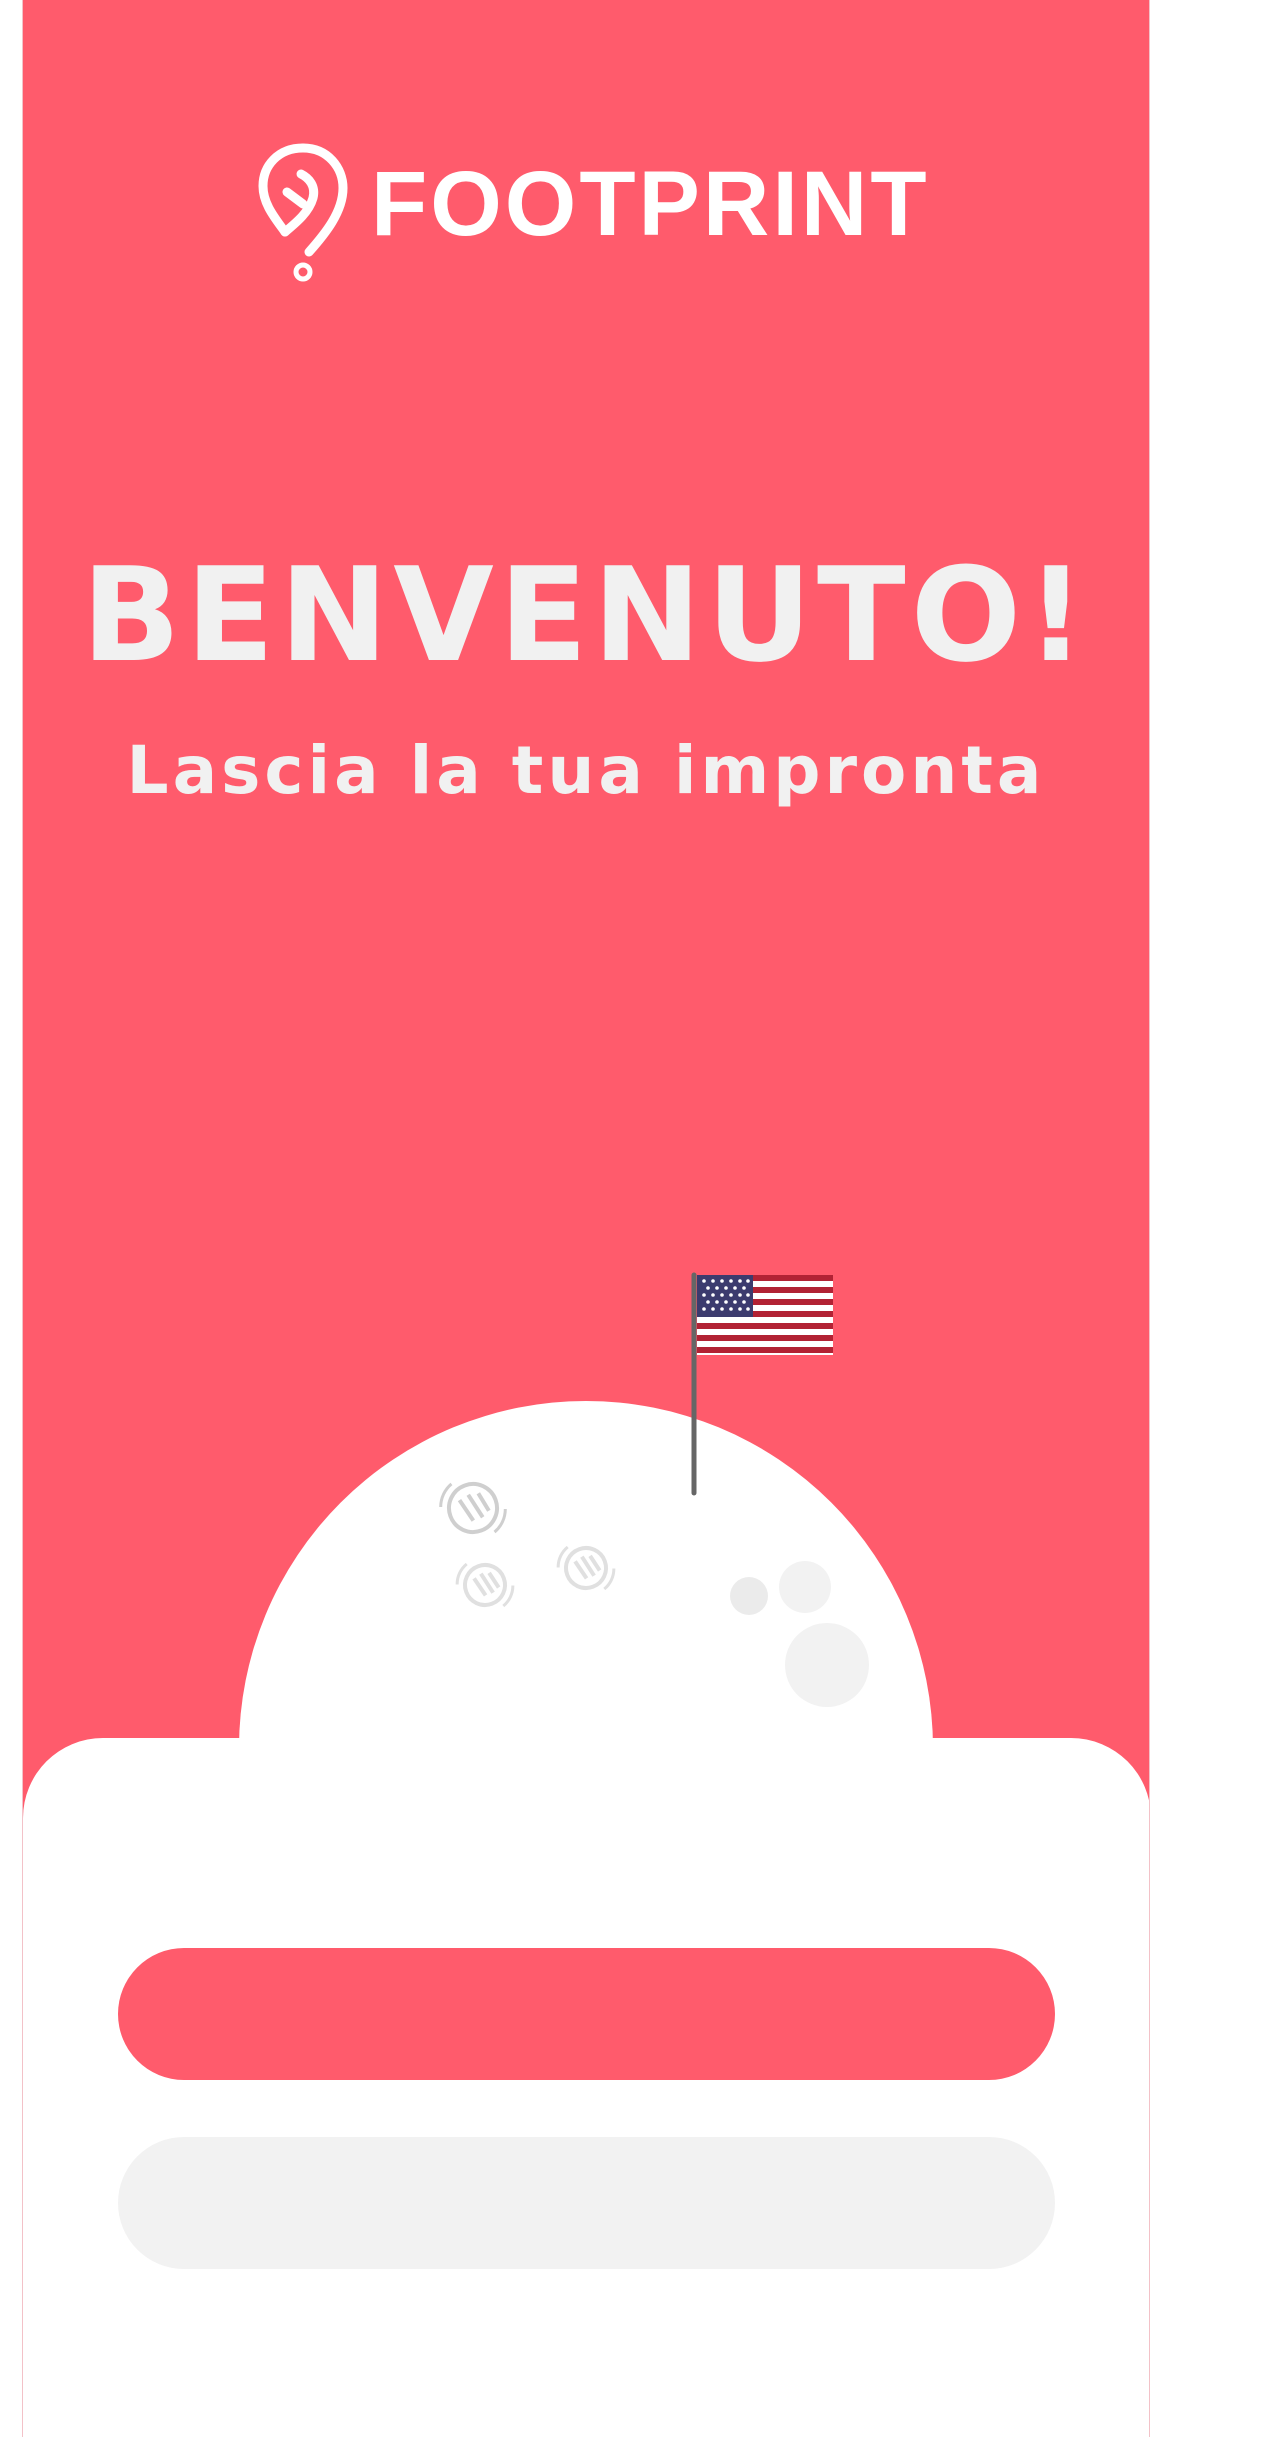 The image size is (1283, 2437). Describe the element at coordinates (586, 2203) in the screenshot. I see `secondary-action-button` at that location.